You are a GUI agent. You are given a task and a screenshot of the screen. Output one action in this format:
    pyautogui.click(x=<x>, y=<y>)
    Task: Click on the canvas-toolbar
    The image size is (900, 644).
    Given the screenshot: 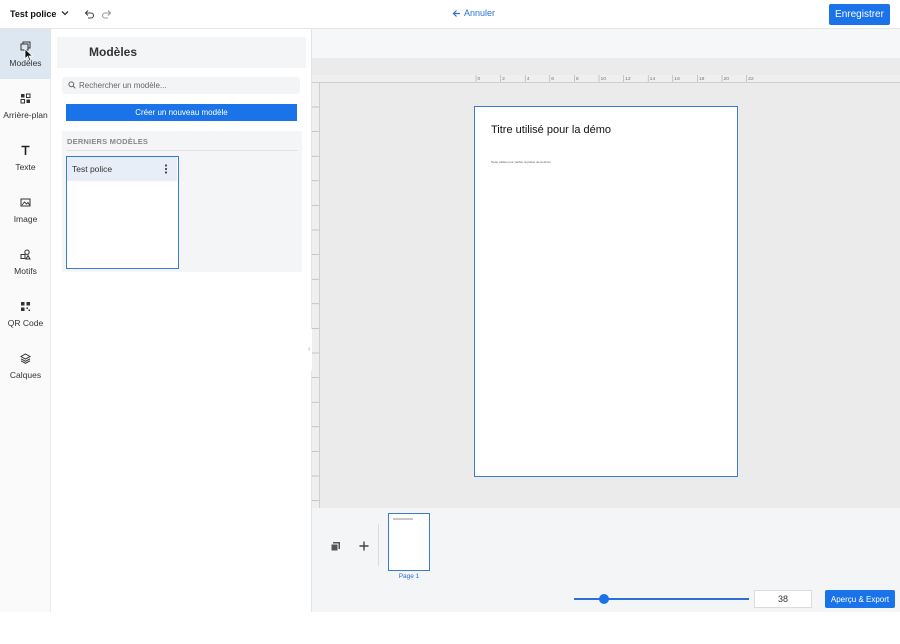 What is the action you would take?
    pyautogui.click(x=606, y=43)
    